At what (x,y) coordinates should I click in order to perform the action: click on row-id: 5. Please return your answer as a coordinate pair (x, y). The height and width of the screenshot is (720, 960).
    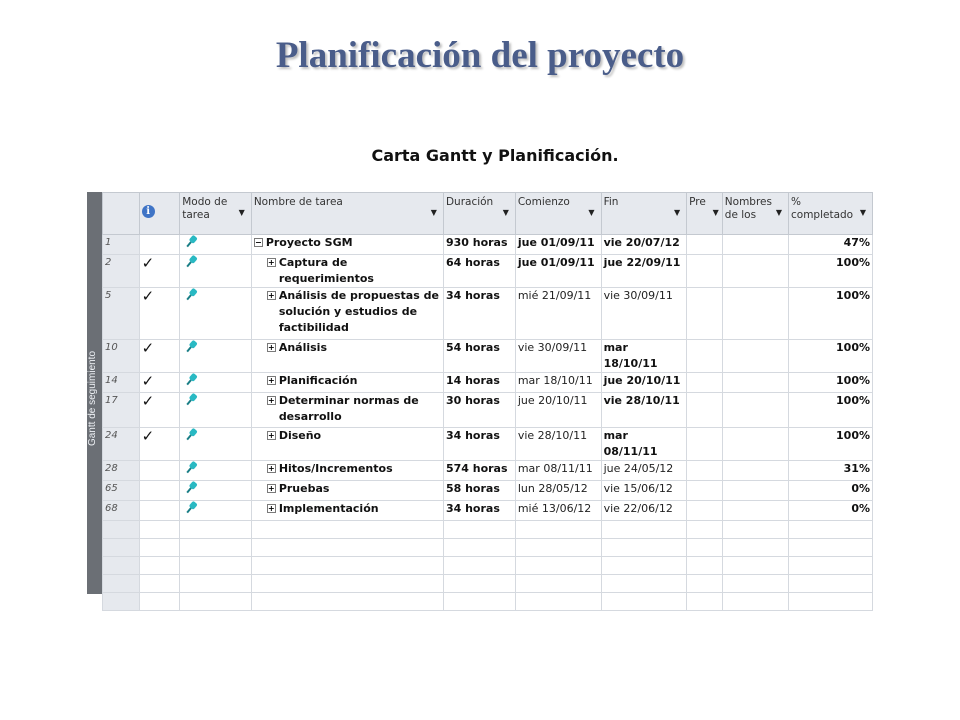
    Looking at the image, I should click on (121, 313).